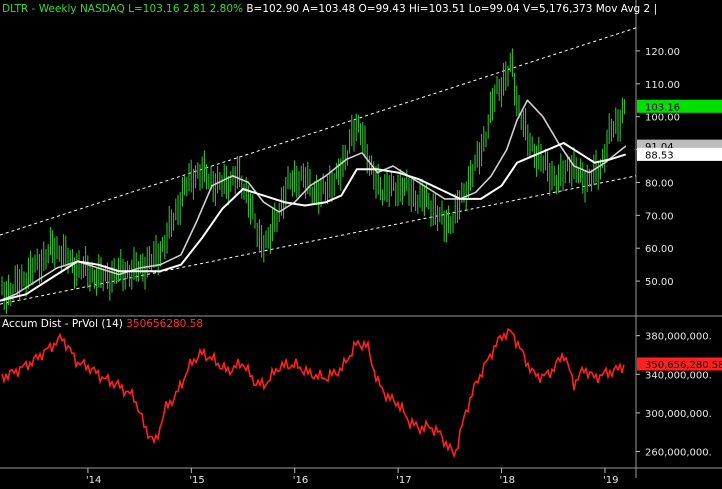 The width and height of the screenshot is (722, 489). I want to click on open-price: O=99.43, so click(382, 9).